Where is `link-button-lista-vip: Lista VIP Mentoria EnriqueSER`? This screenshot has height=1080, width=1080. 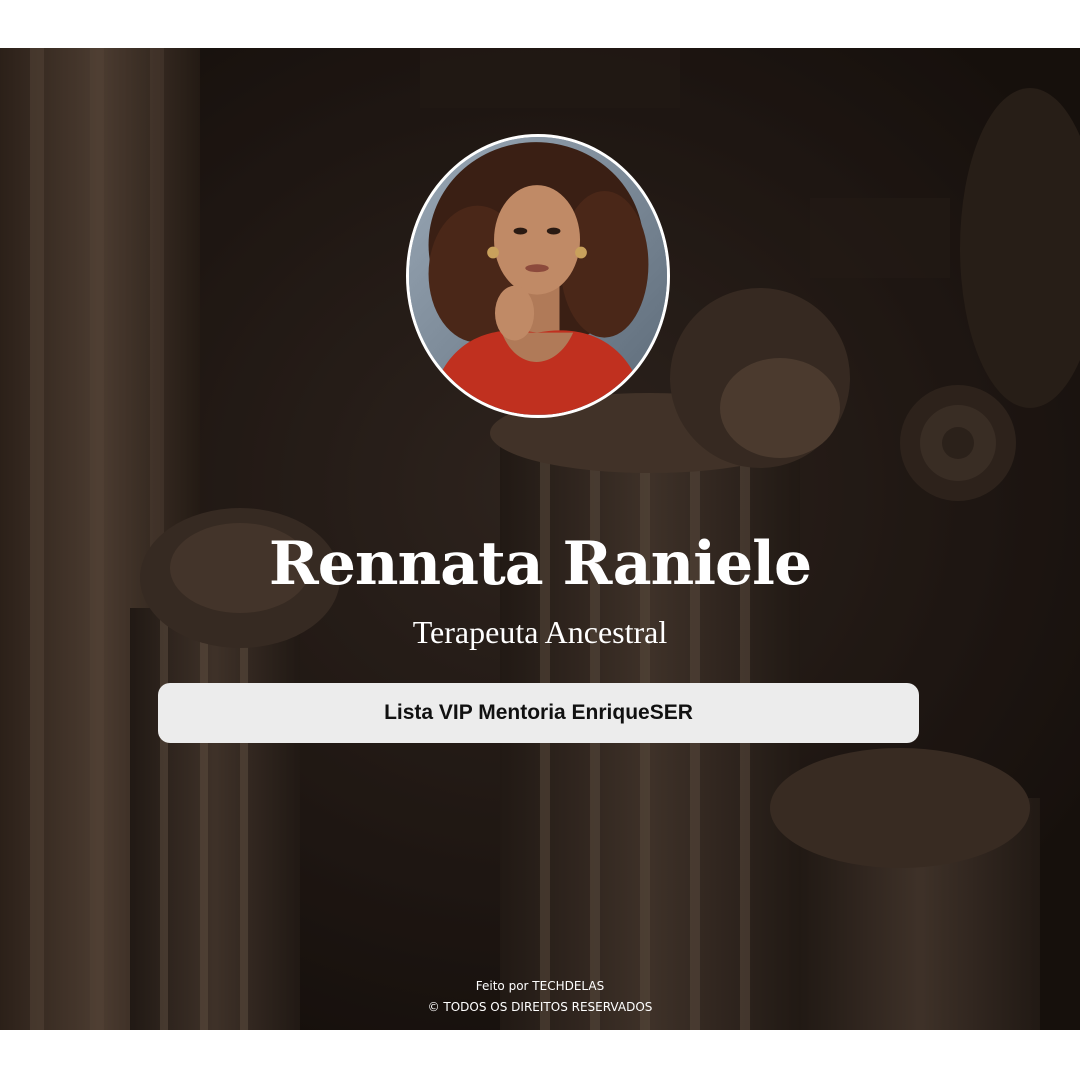 link-button-lista-vip: Lista VIP Mentoria EnriqueSER is located at coordinates (538, 713).